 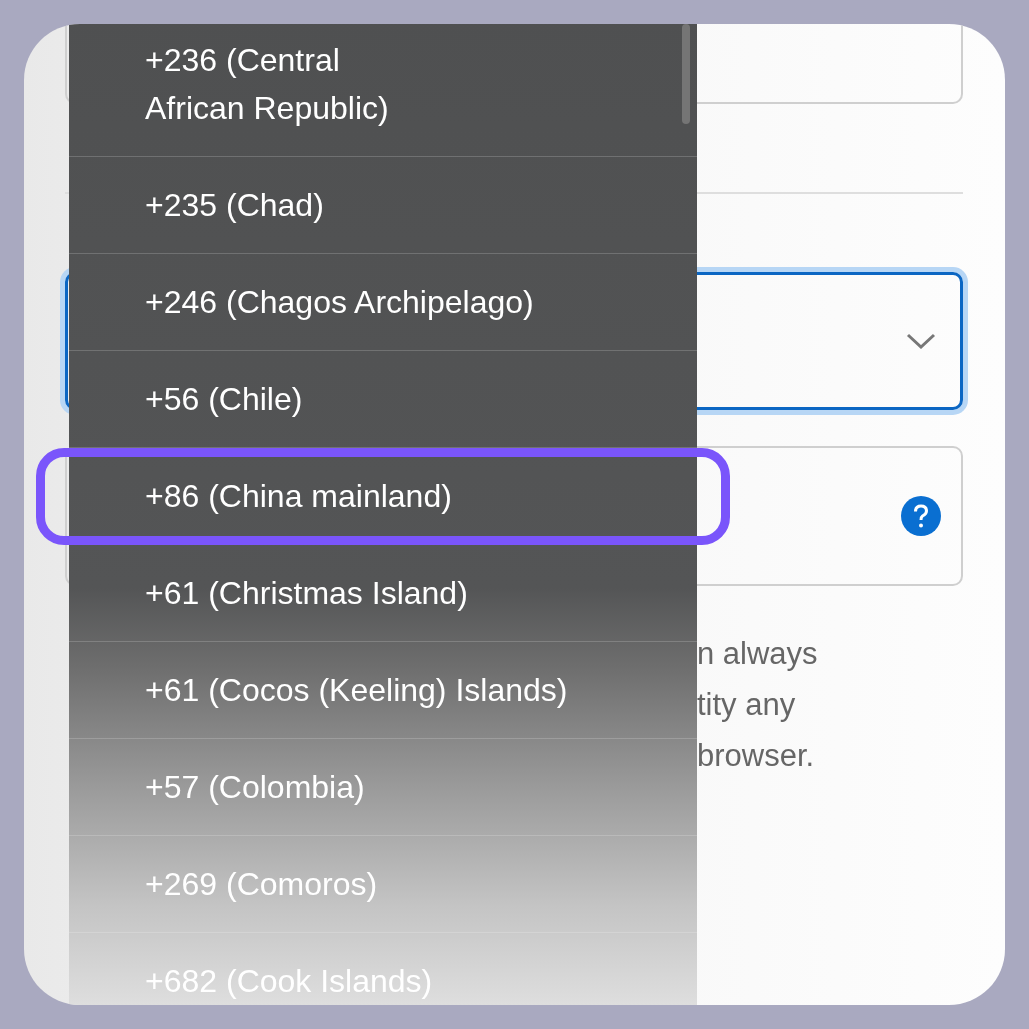 What do you see at coordinates (756, 756) in the screenshot?
I see `paragraph-text: browser.` at bounding box center [756, 756].